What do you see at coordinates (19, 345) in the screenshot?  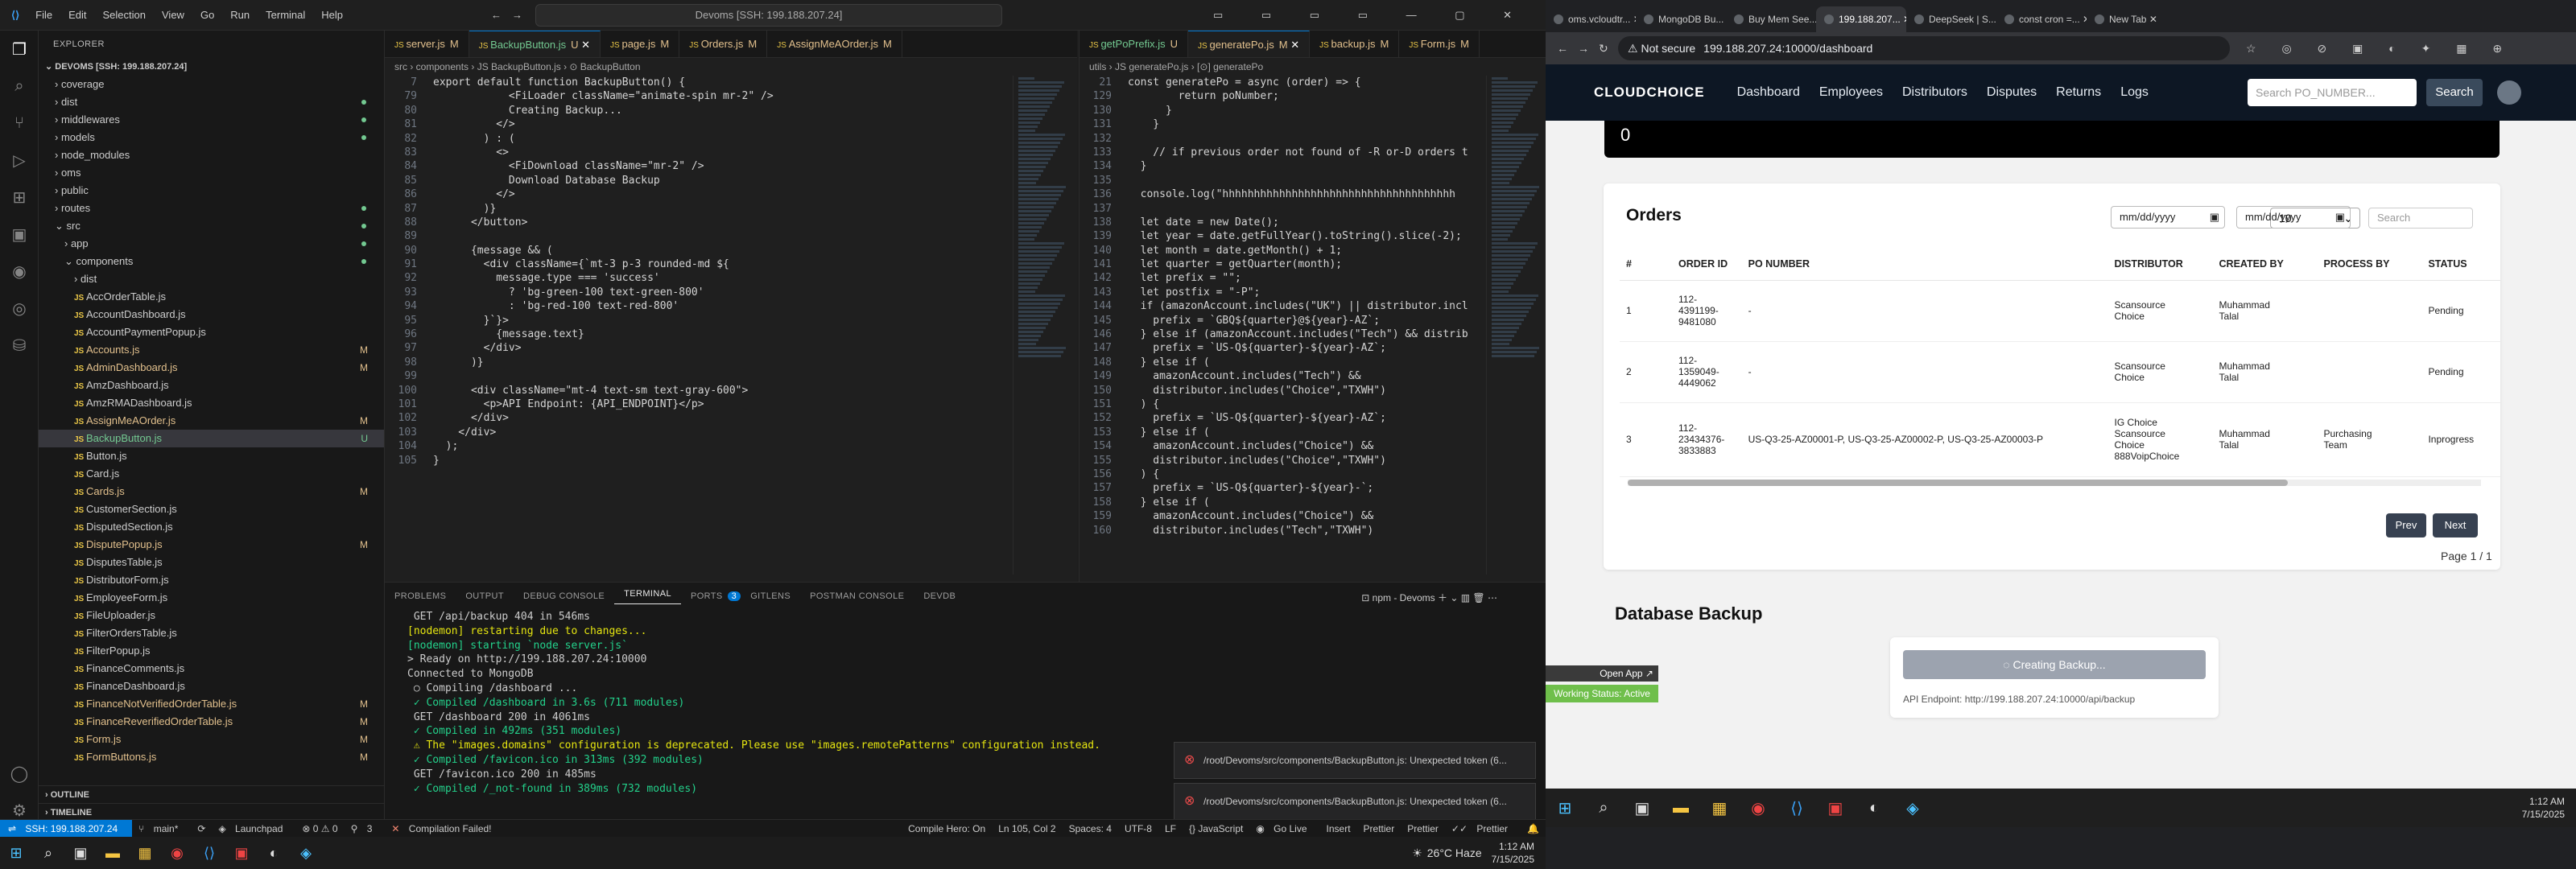 I see `devdb-icon: ⛁` at bounding box center [19, 345].